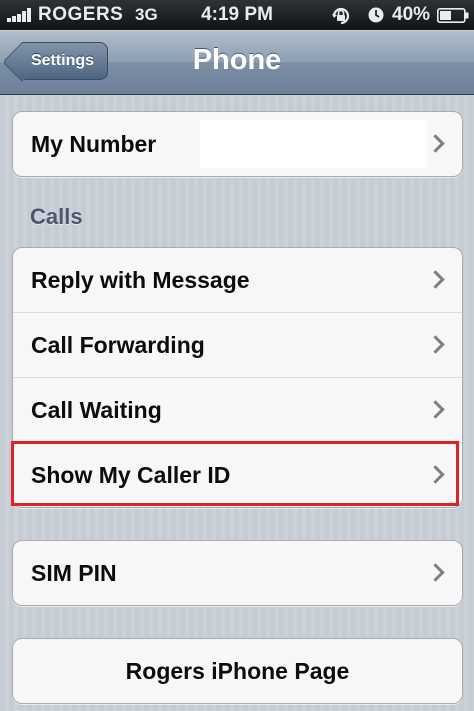  I want to click on rogers-iphone-page-button: Rogers iPhone Page, so click(237, 671).